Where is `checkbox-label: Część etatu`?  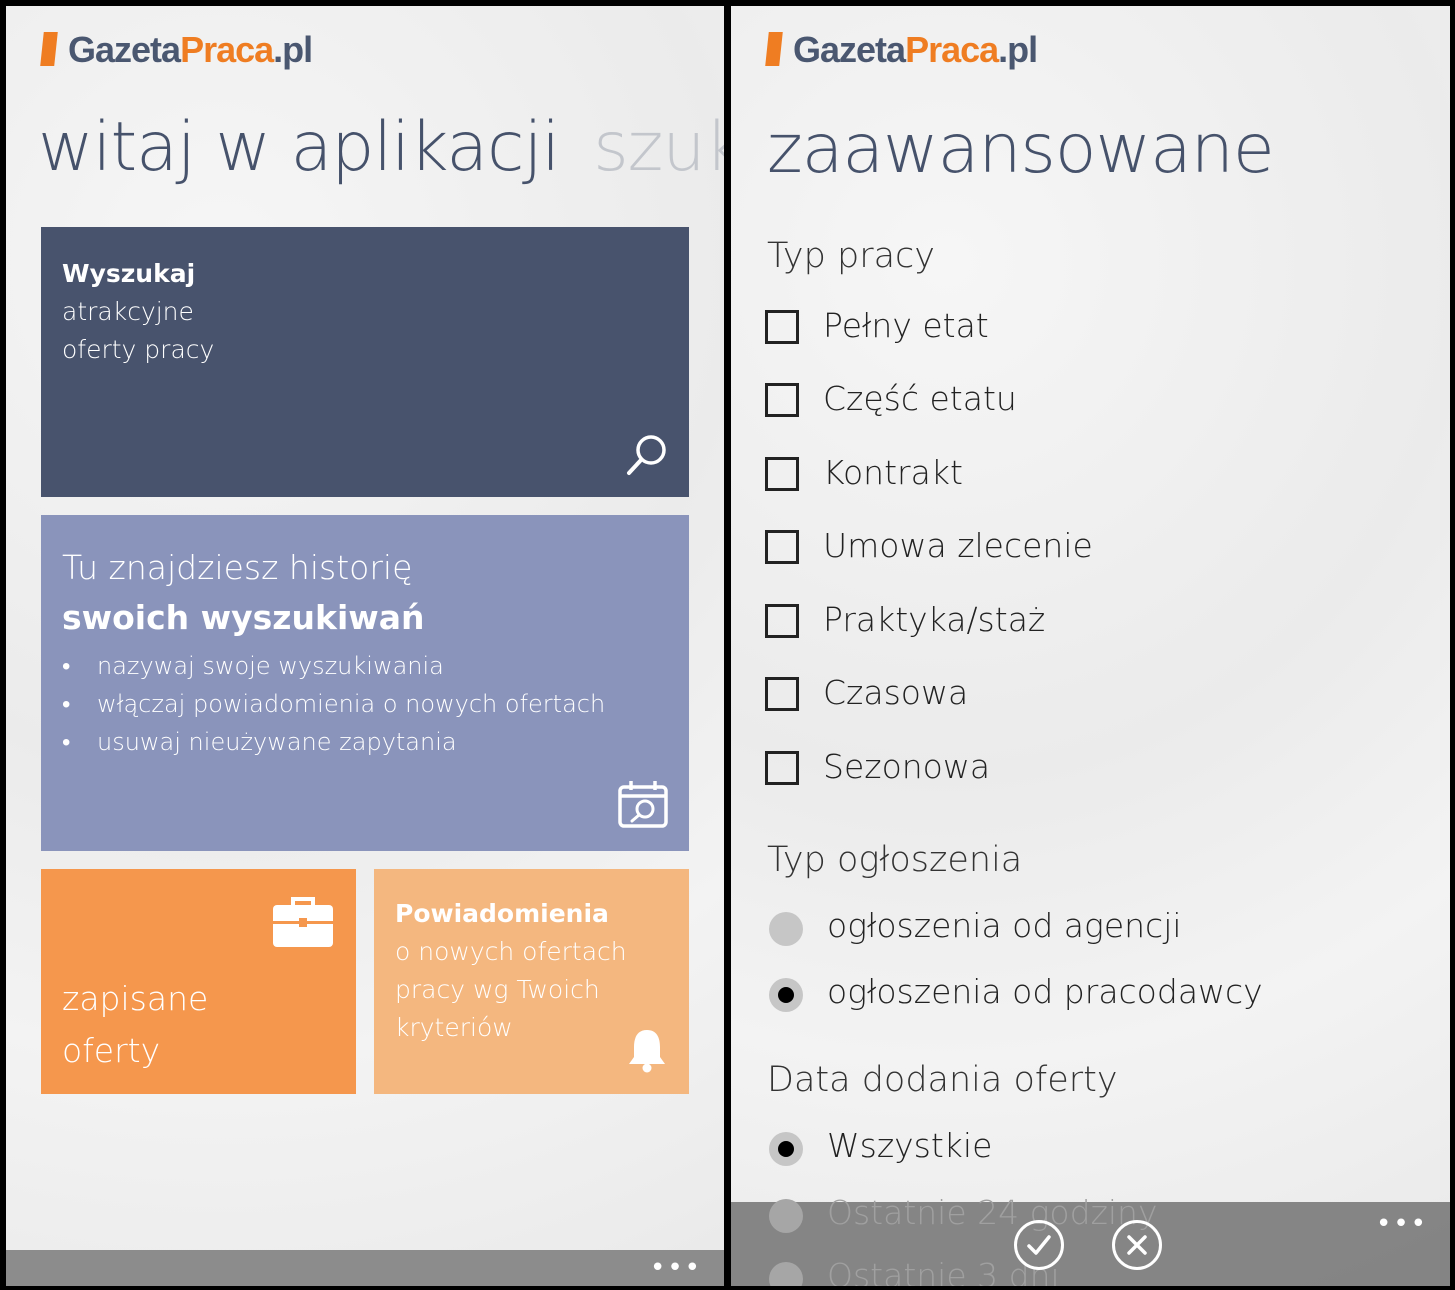 checkbox-label: Część etatu is located at coordinates (920, 398).